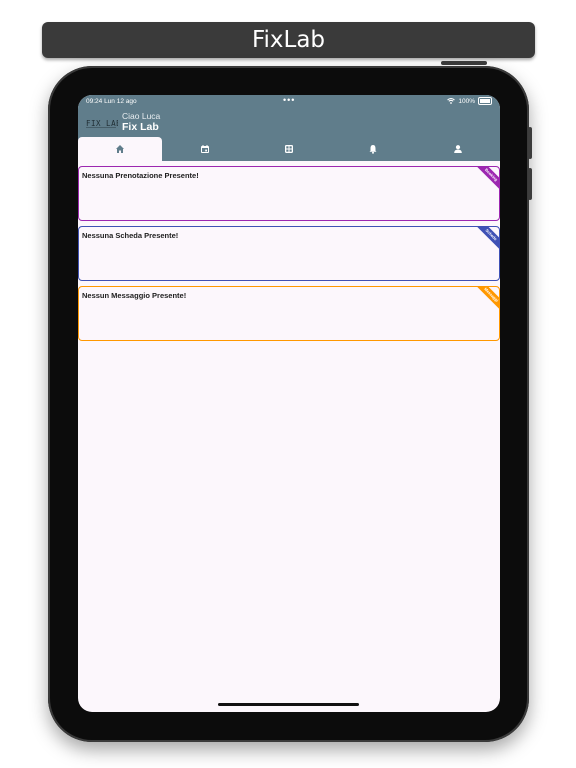 The width and height of the screenshot is (576, 768). Describe the element at coordinates (111, 101) in the screenshot. I see `status-time: 09:24 Lun 12 ago` at that location.